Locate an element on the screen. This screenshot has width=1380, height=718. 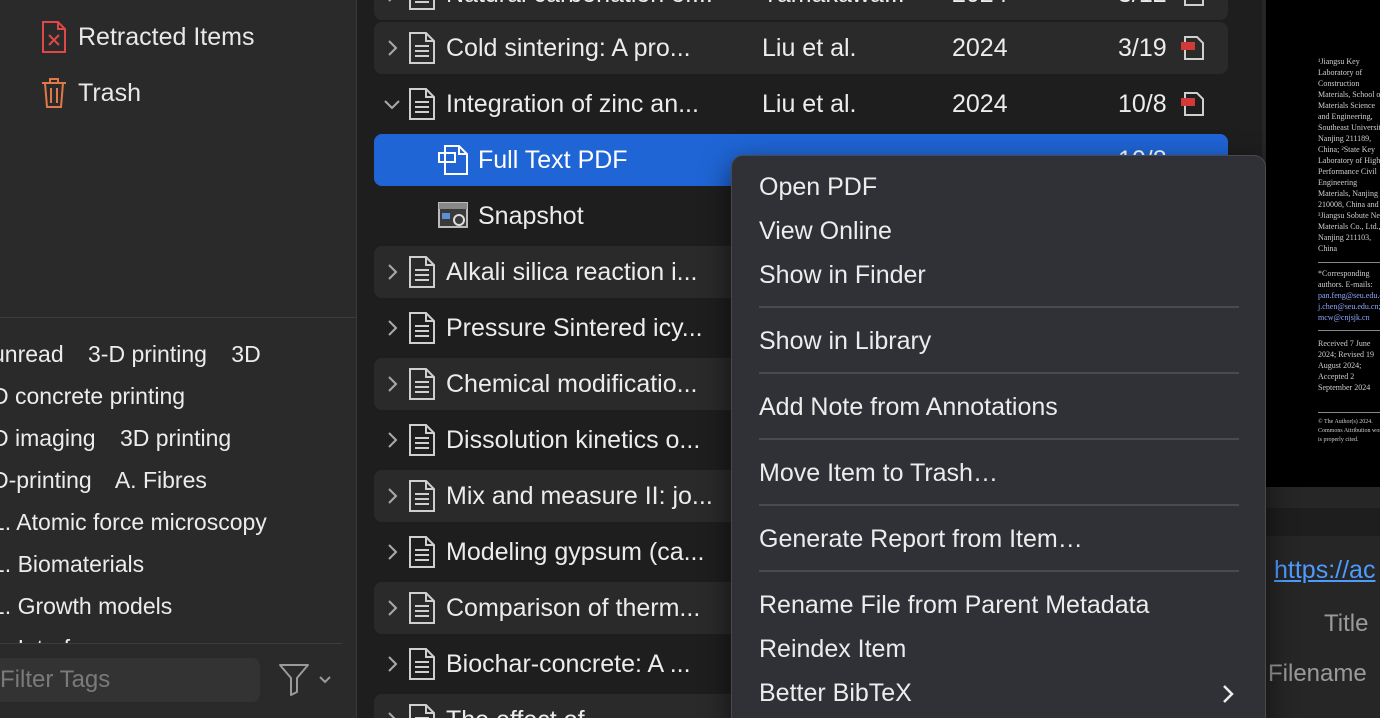
menu-item-show-in-library: Show in Library is located at coordinates (845, 341).